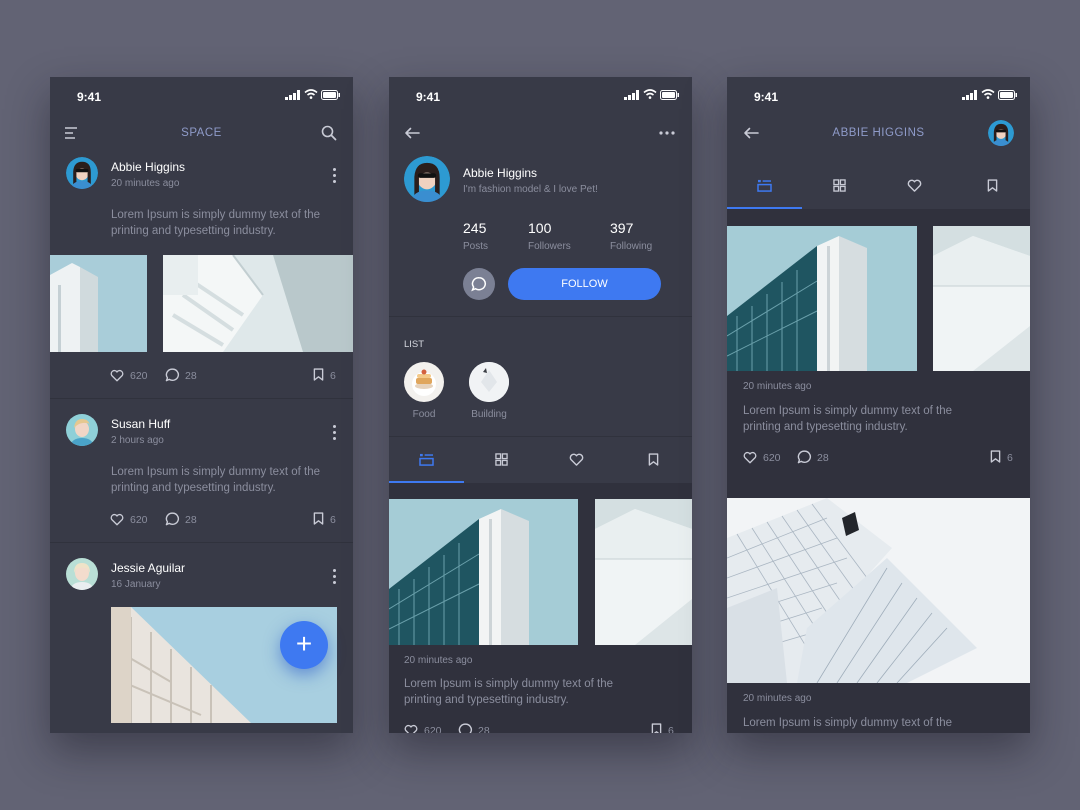 This screenshot has height=810, width=1080. I want to click on post-author: Susan Huff, so click(140, 424).